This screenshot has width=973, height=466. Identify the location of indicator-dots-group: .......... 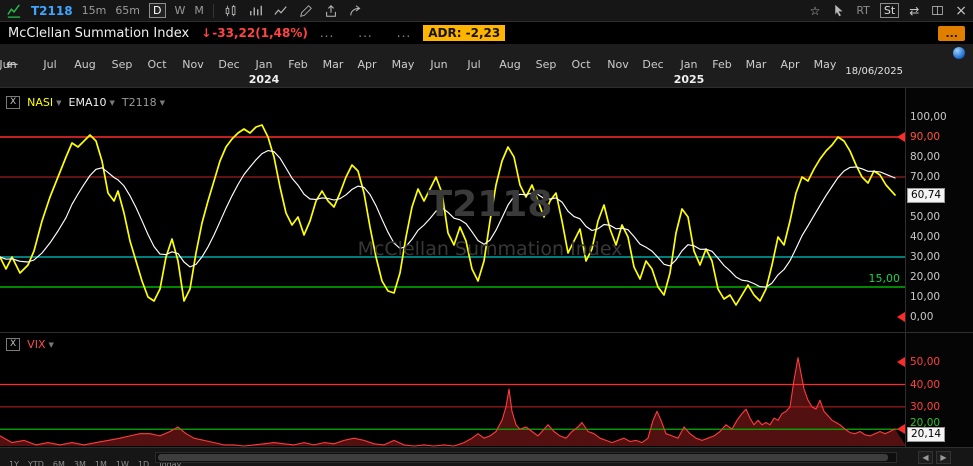
(365, 33).